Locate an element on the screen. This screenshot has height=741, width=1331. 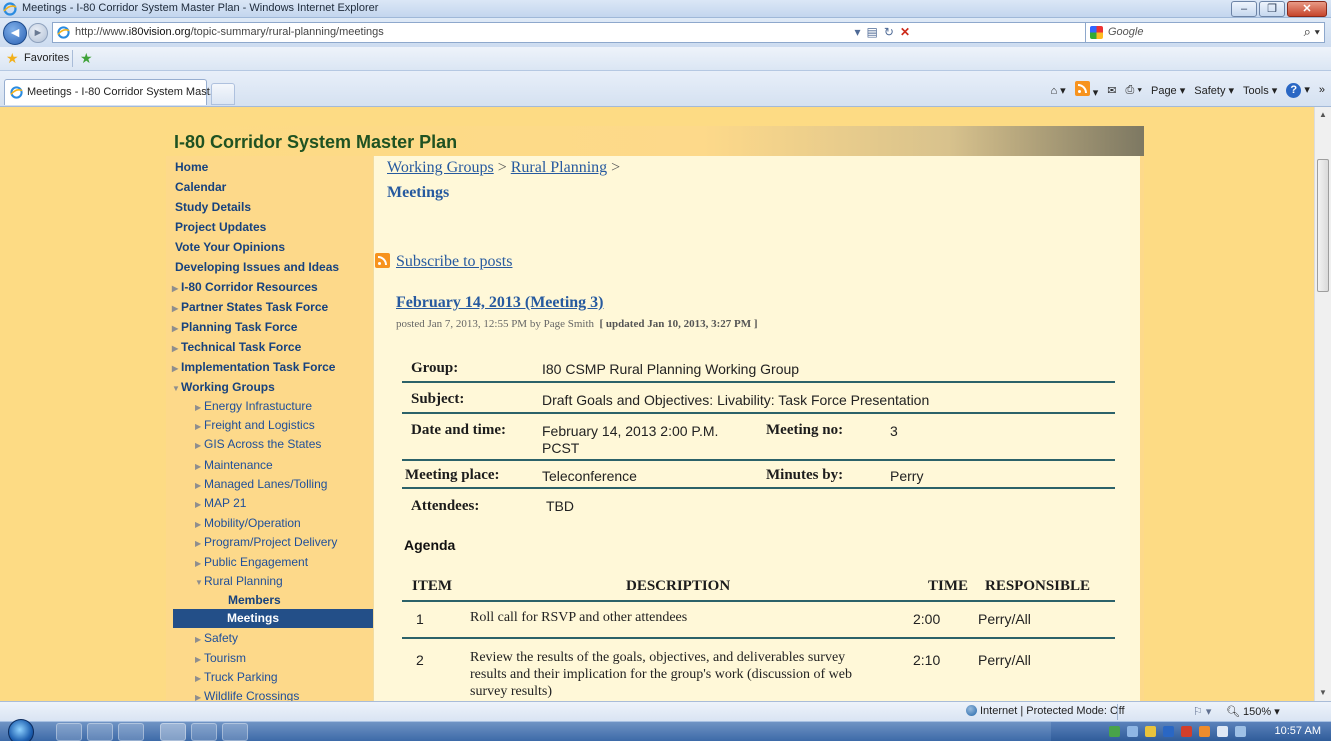
group-value: I80 CSMP Rural Planning Working Group is located at coordinates (671, 369).